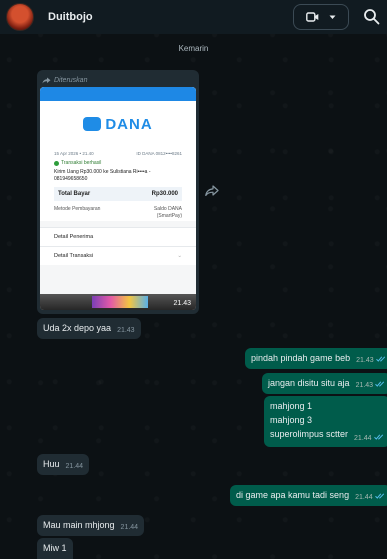  I want to click on message-text: jangan disitu situ aja, so click(309, 383).